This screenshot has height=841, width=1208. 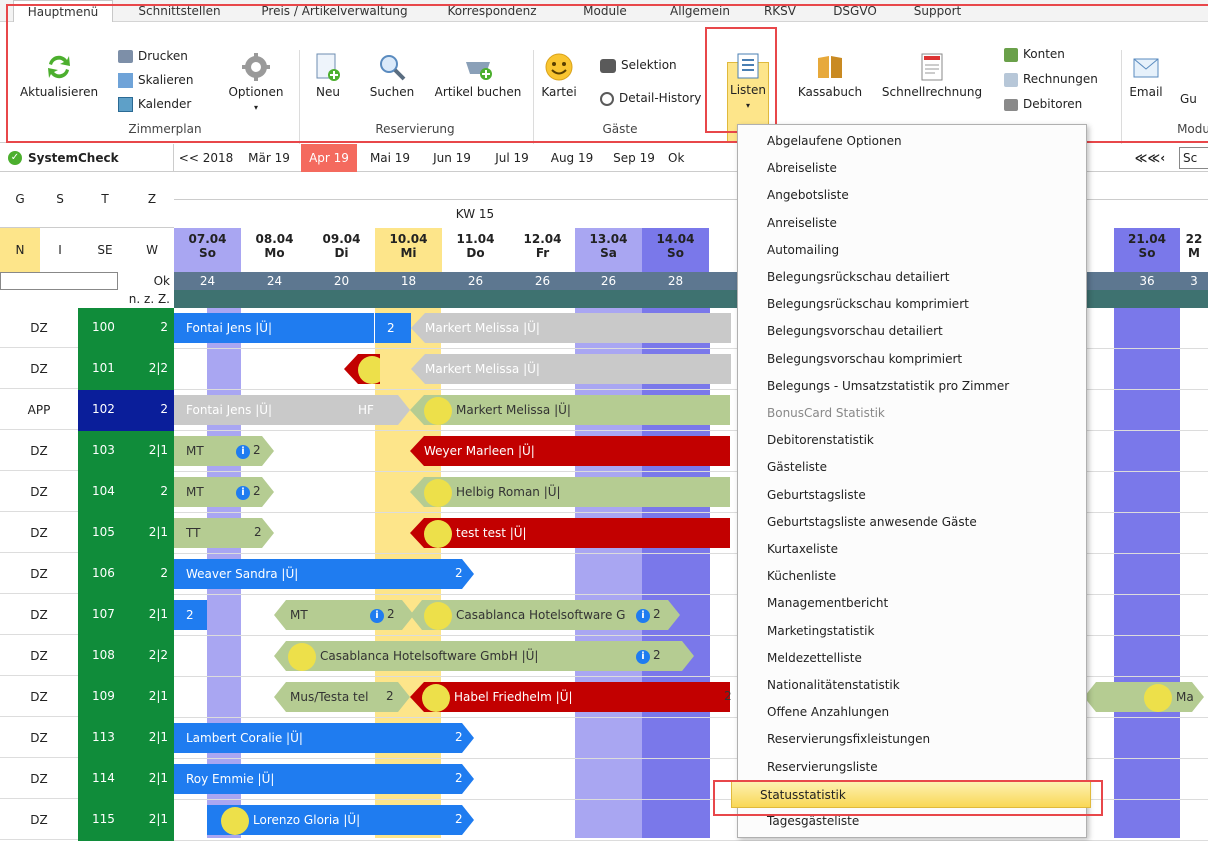 What do you see at coordinates (126, 779) in the screenshot?
I see `room-number-cell: 114 2|1` at bounding box center [126, 779].